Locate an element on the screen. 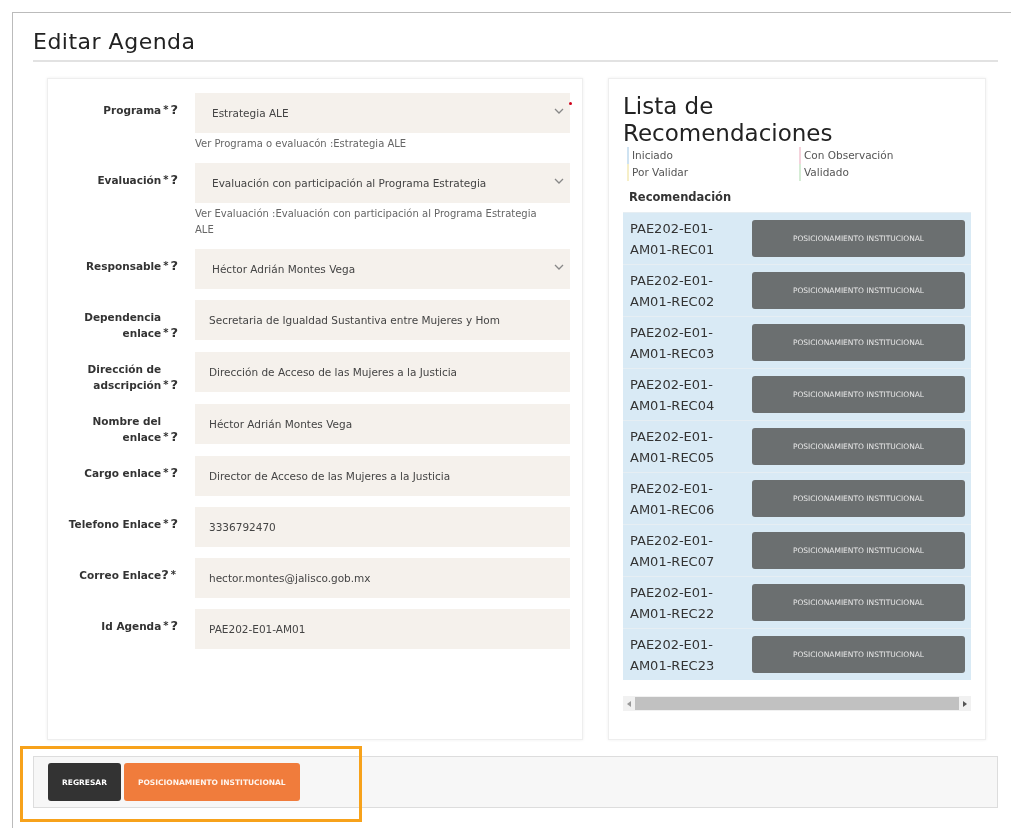 This screenshot has width=1011, height=828. legend-item: Validado is located at coordinates (824, 172).